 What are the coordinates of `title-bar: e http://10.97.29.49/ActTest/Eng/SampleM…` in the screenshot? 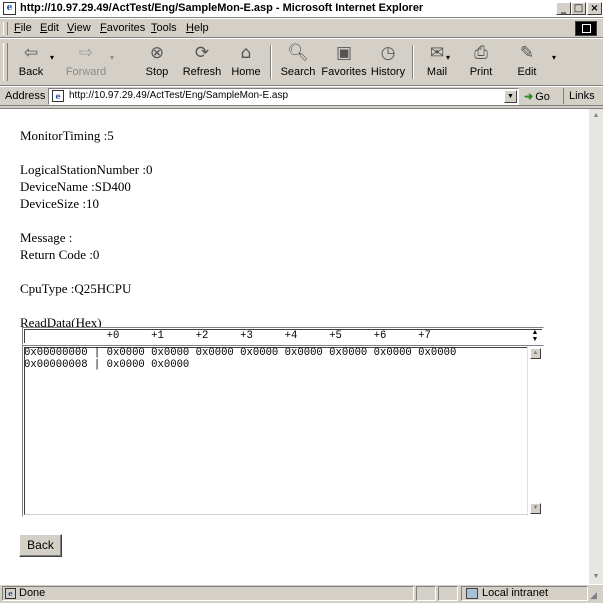 It's located at (301, 9).